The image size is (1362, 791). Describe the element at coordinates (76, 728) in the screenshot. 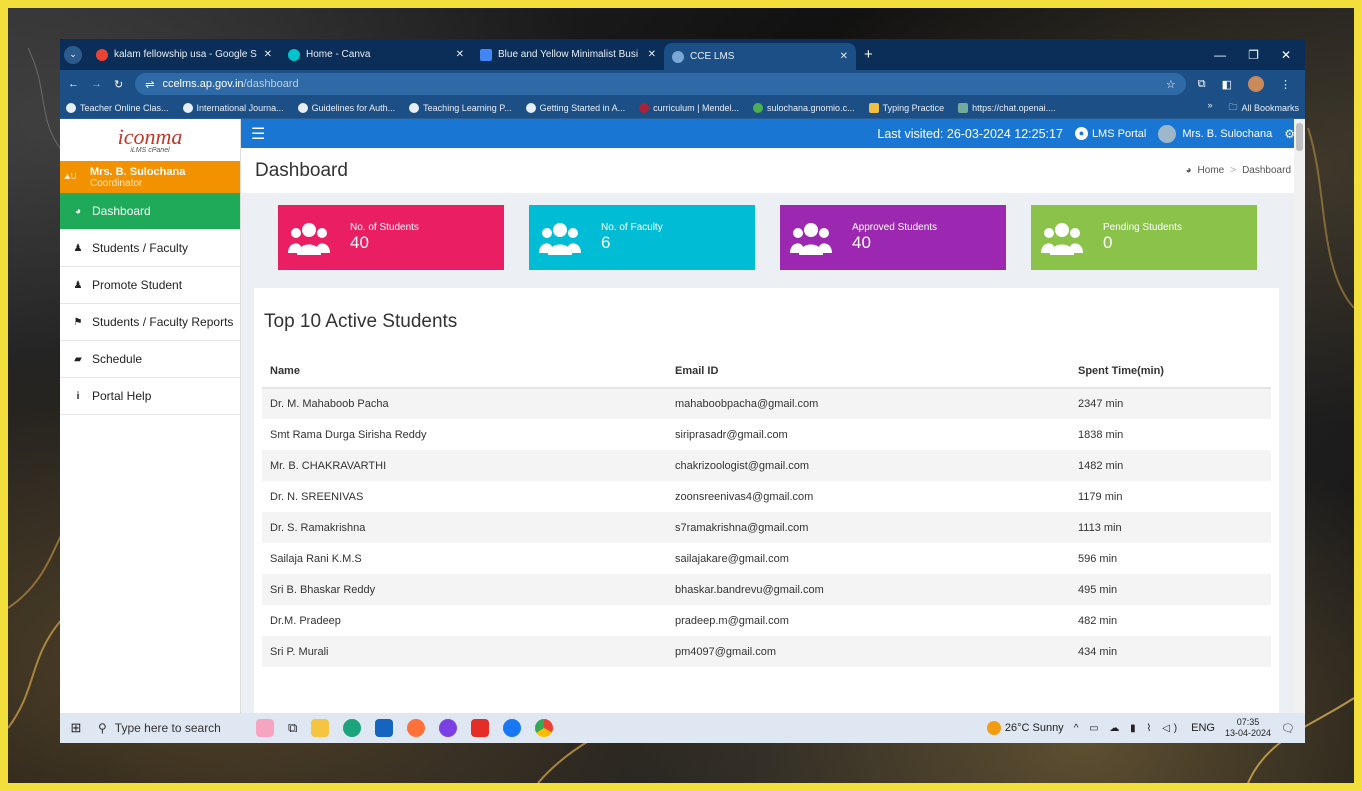

I see `windows-start-icon: ⊞` at that location.